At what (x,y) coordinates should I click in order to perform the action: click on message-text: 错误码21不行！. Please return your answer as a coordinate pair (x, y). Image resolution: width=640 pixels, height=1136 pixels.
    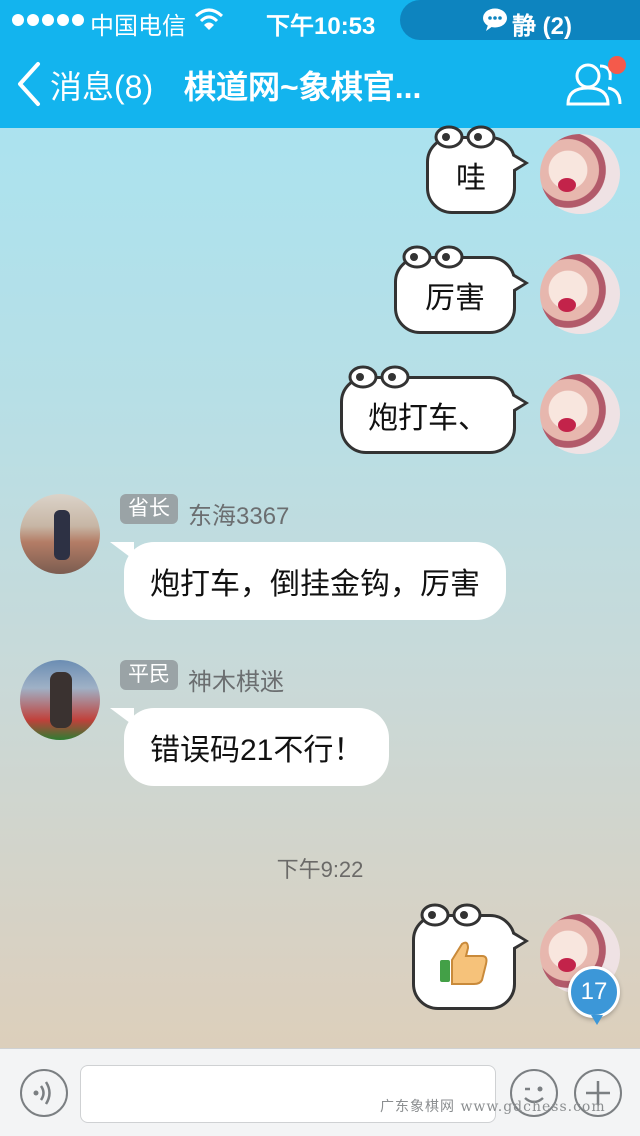
    Looking at the image, I should click on (257, 750).